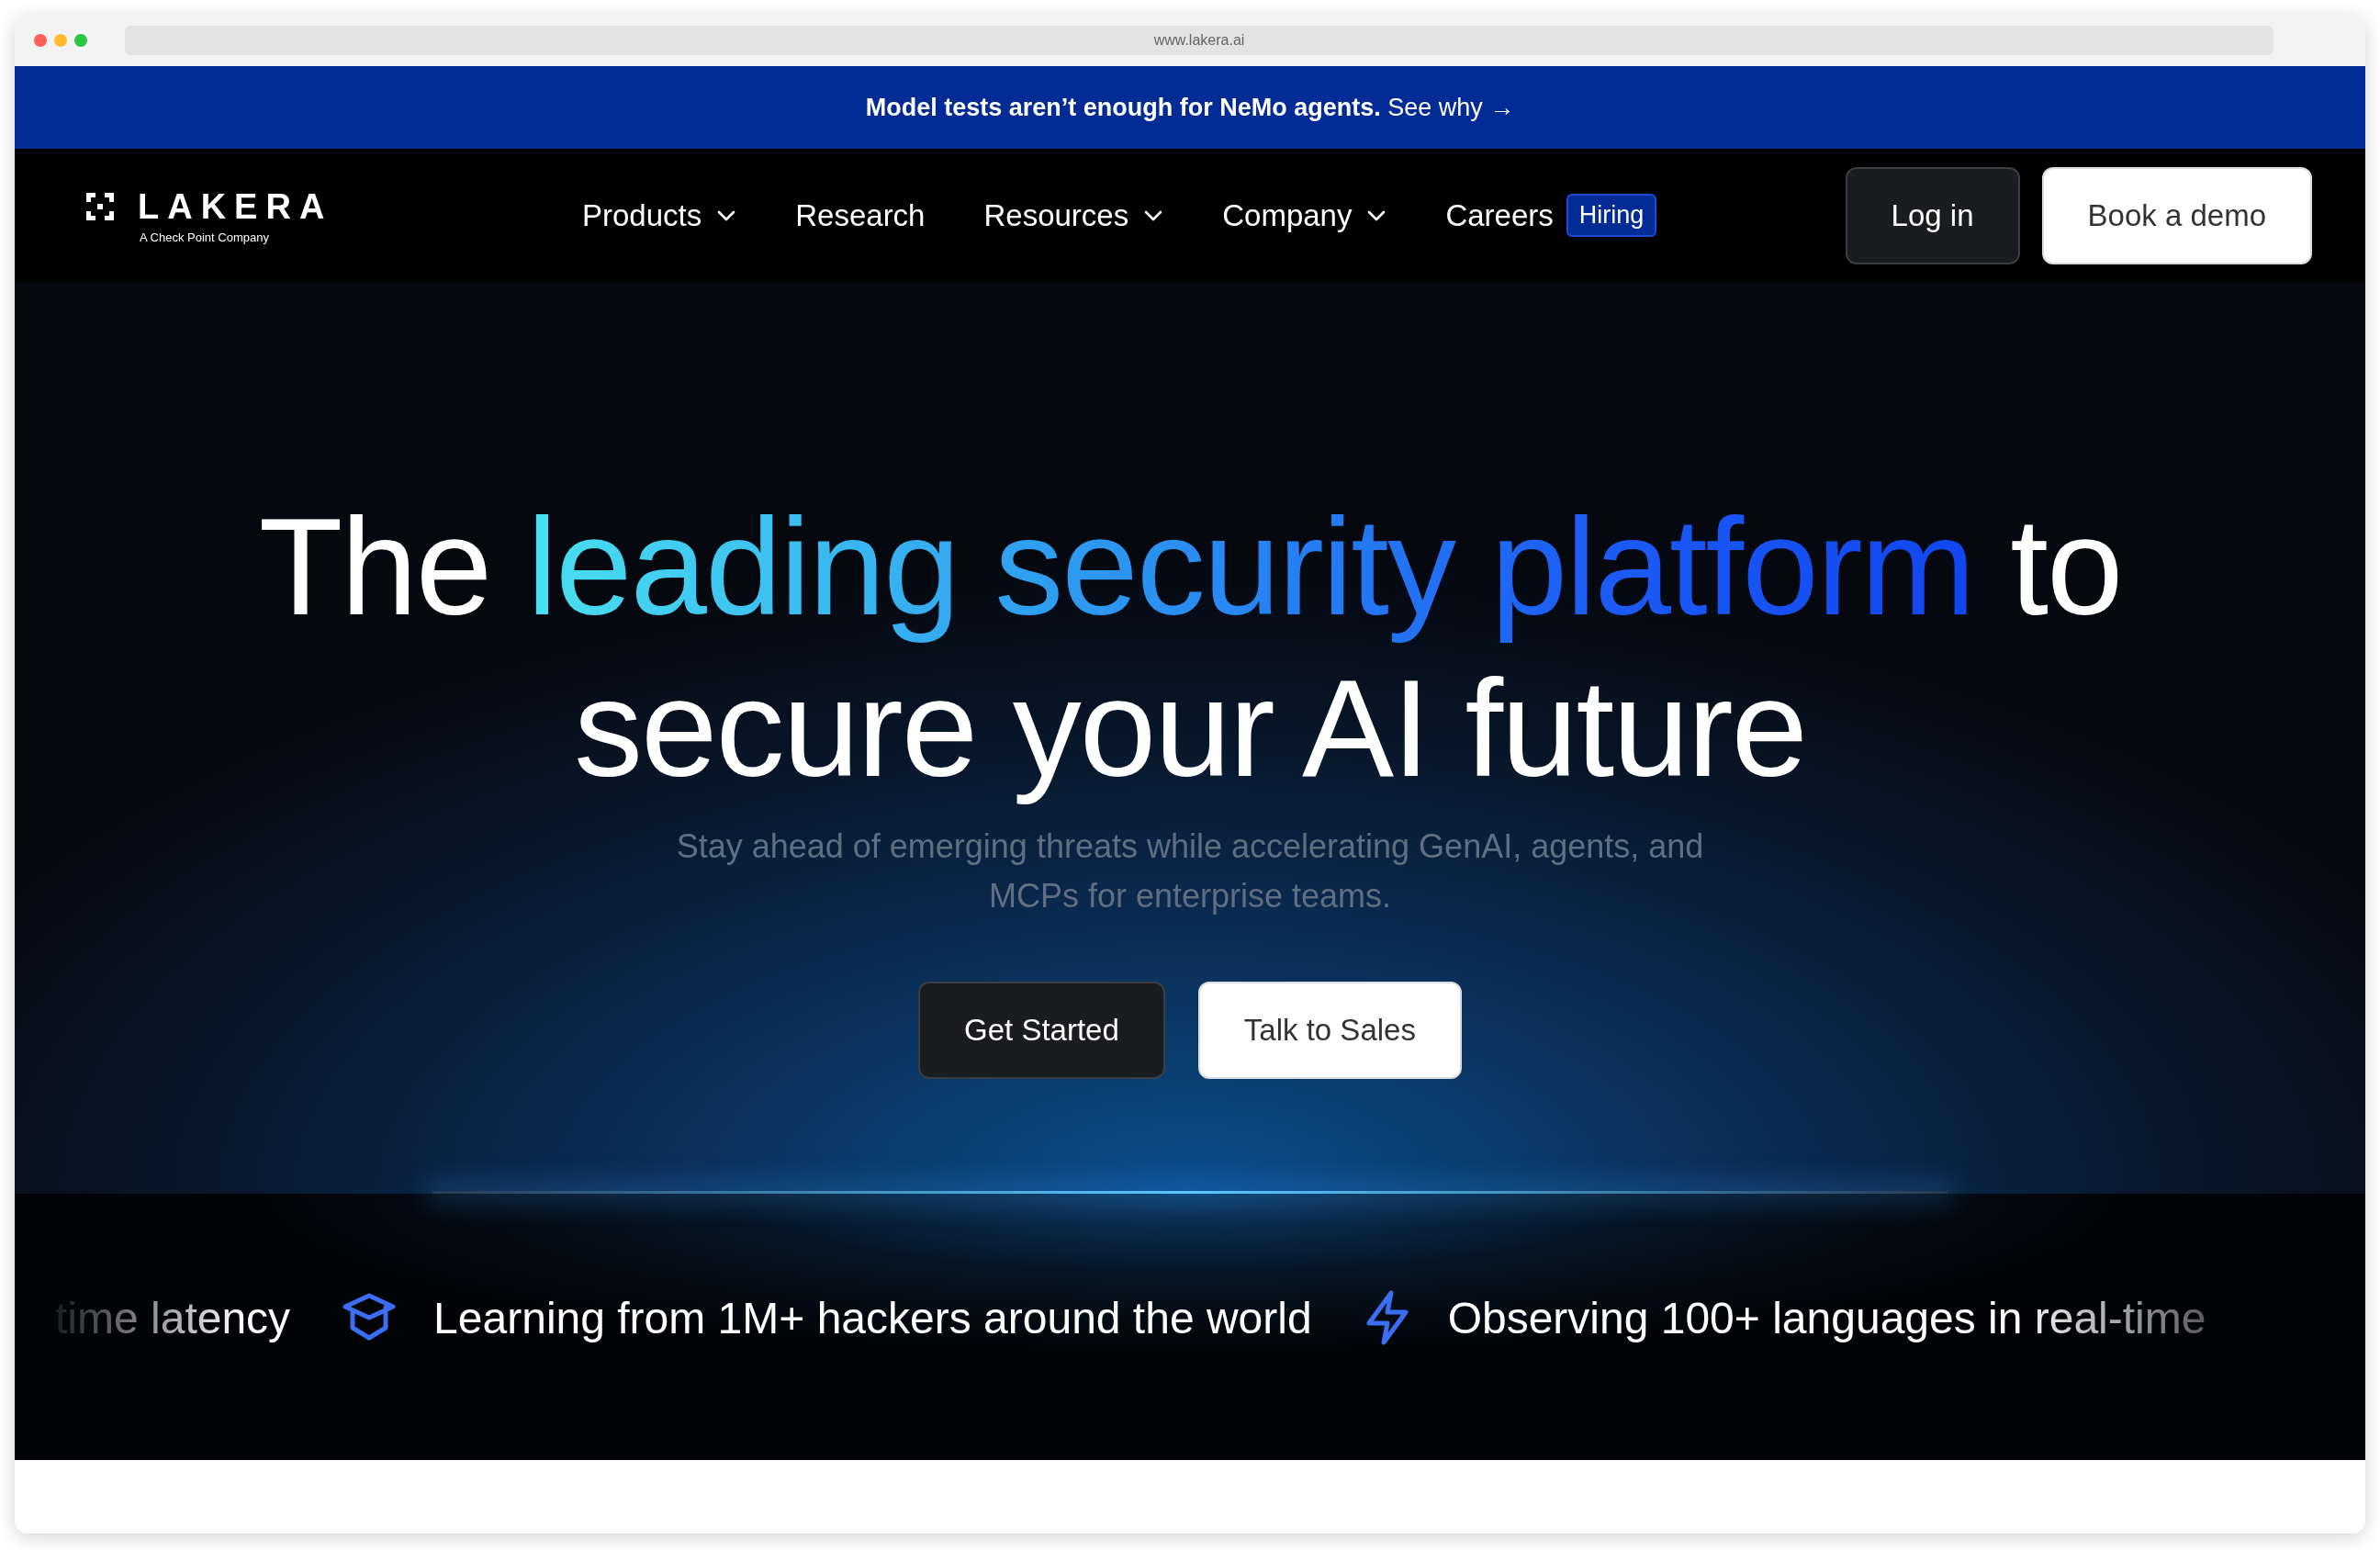 The image size is (2380, 1550). What do you see at coordinates (1073, 215) in the screenshot?
I see `nav-link: Resources` at bounding box center [1073, 215].